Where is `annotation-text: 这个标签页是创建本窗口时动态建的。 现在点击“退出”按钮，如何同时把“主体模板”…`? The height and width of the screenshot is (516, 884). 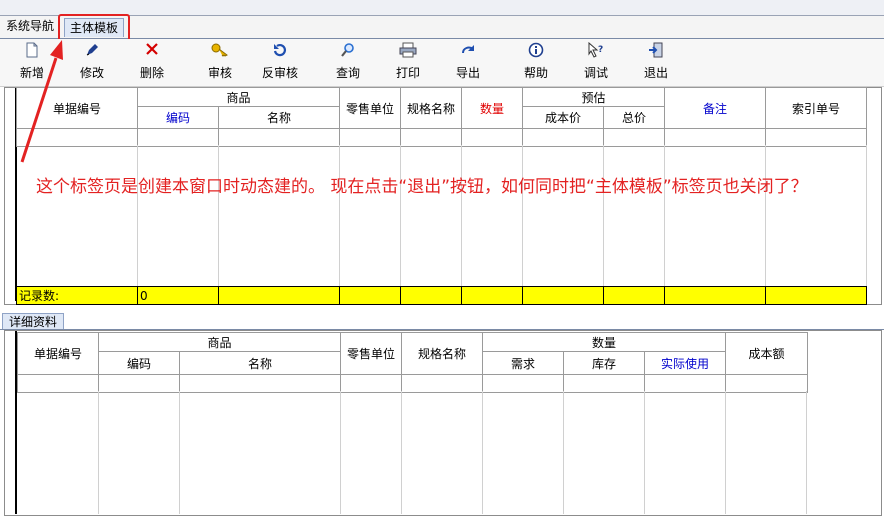 annotation-text: 这个标签页是创建本窗口时动态建的。 现在点击“退出”按钮，如何同时把“主体模板”… is located at coordinates (422, 187).